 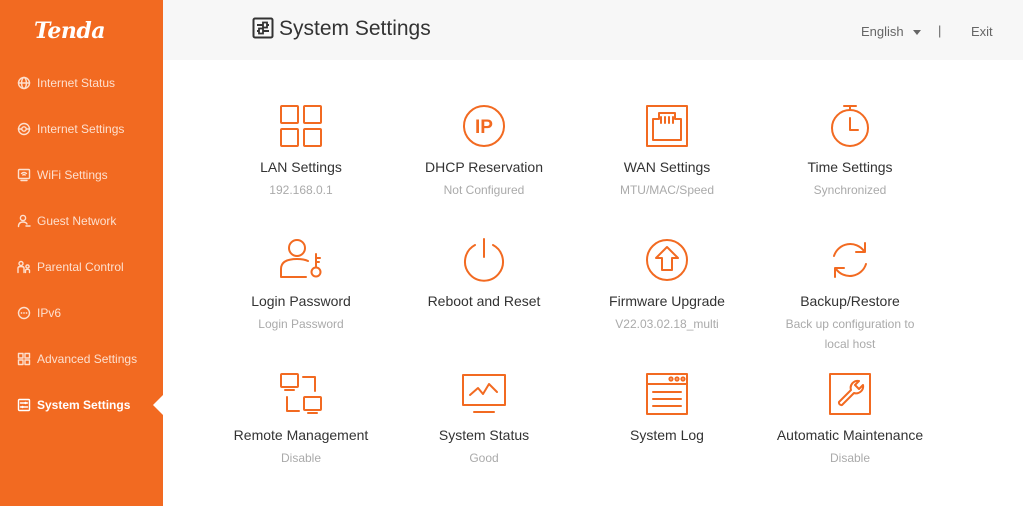 I want to click on tile-title: LAN Settings, so click(x=301, y=167).